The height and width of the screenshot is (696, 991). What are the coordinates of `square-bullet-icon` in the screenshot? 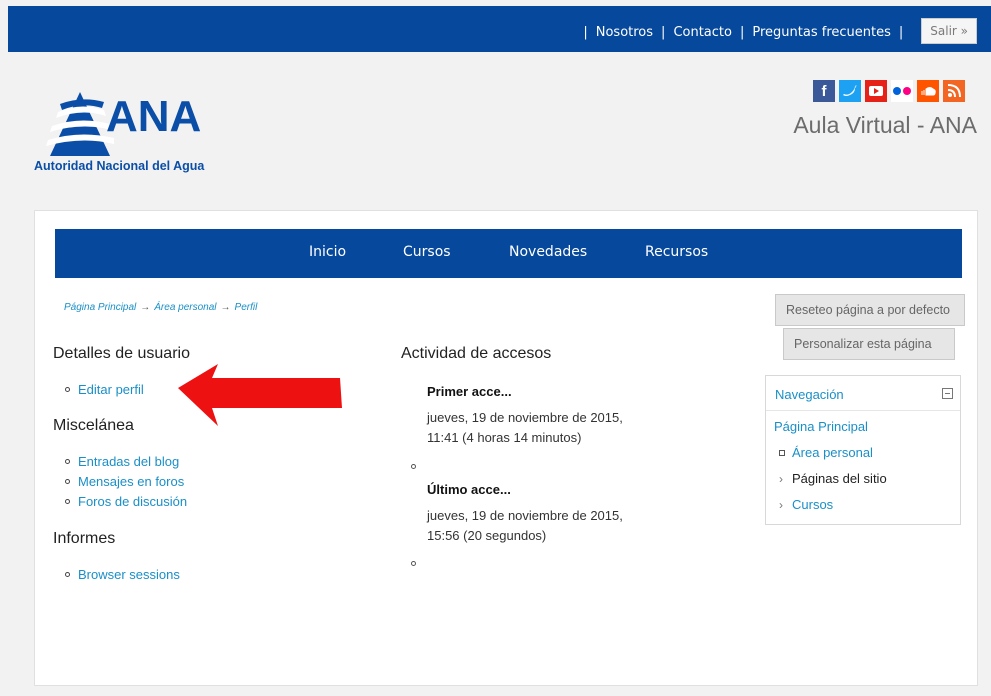 It's located at (782, 453).